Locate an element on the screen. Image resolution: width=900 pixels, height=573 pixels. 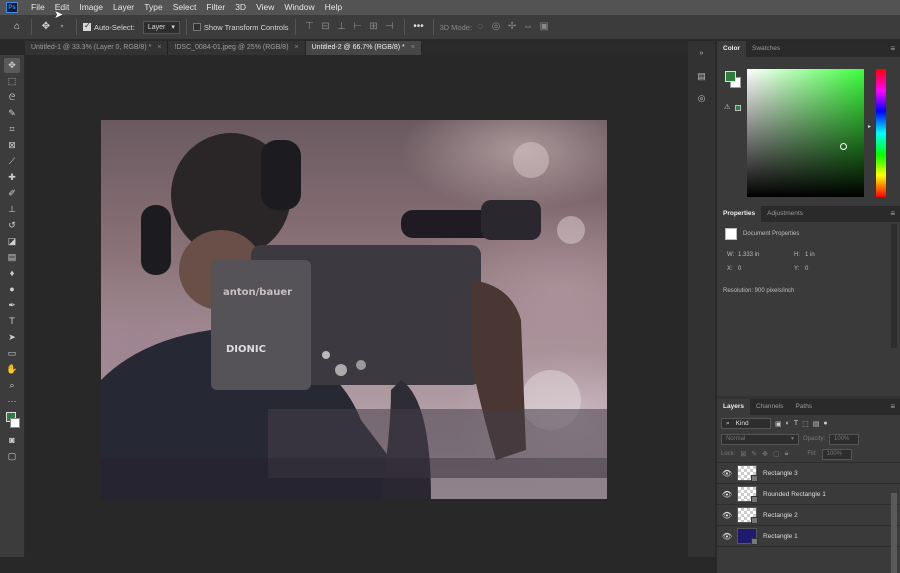
lasso-tool-icon: ᘓ is located at coordinates (12, 97).